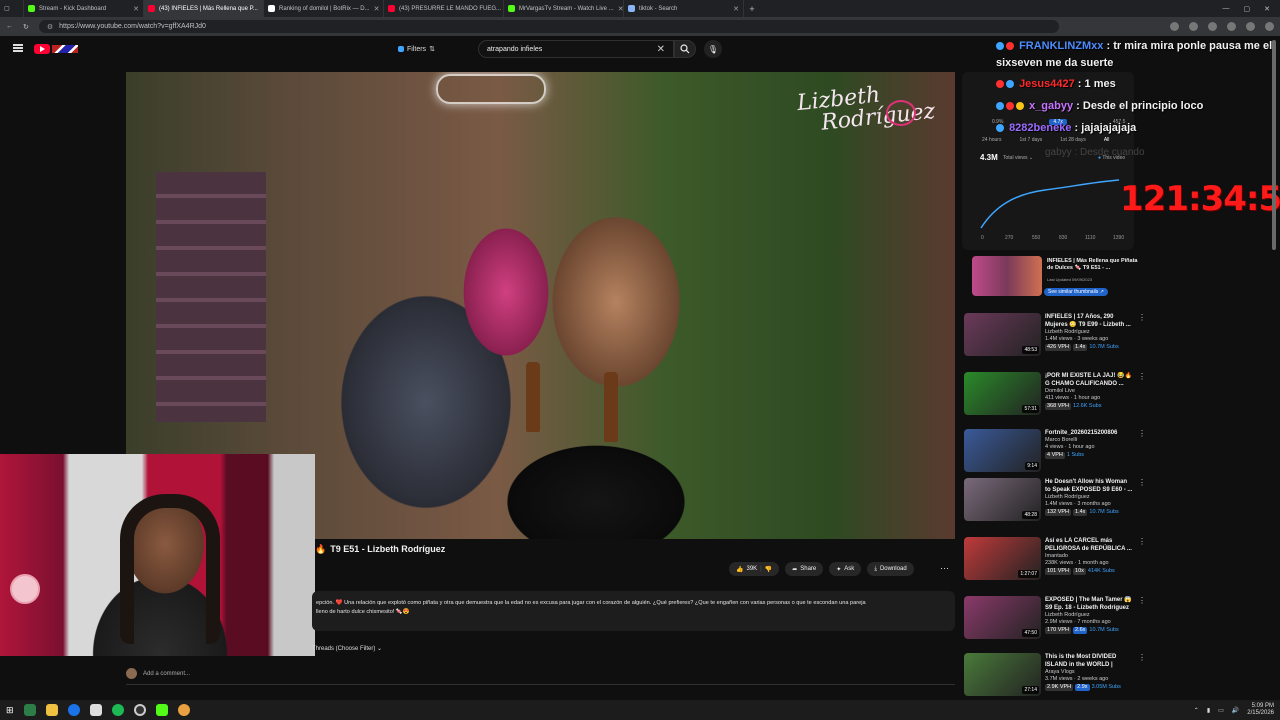 Image resolution: width=1280 pixels, height=720 pixels. I want to click on channel-name: Imantado, so click(1089, 556).